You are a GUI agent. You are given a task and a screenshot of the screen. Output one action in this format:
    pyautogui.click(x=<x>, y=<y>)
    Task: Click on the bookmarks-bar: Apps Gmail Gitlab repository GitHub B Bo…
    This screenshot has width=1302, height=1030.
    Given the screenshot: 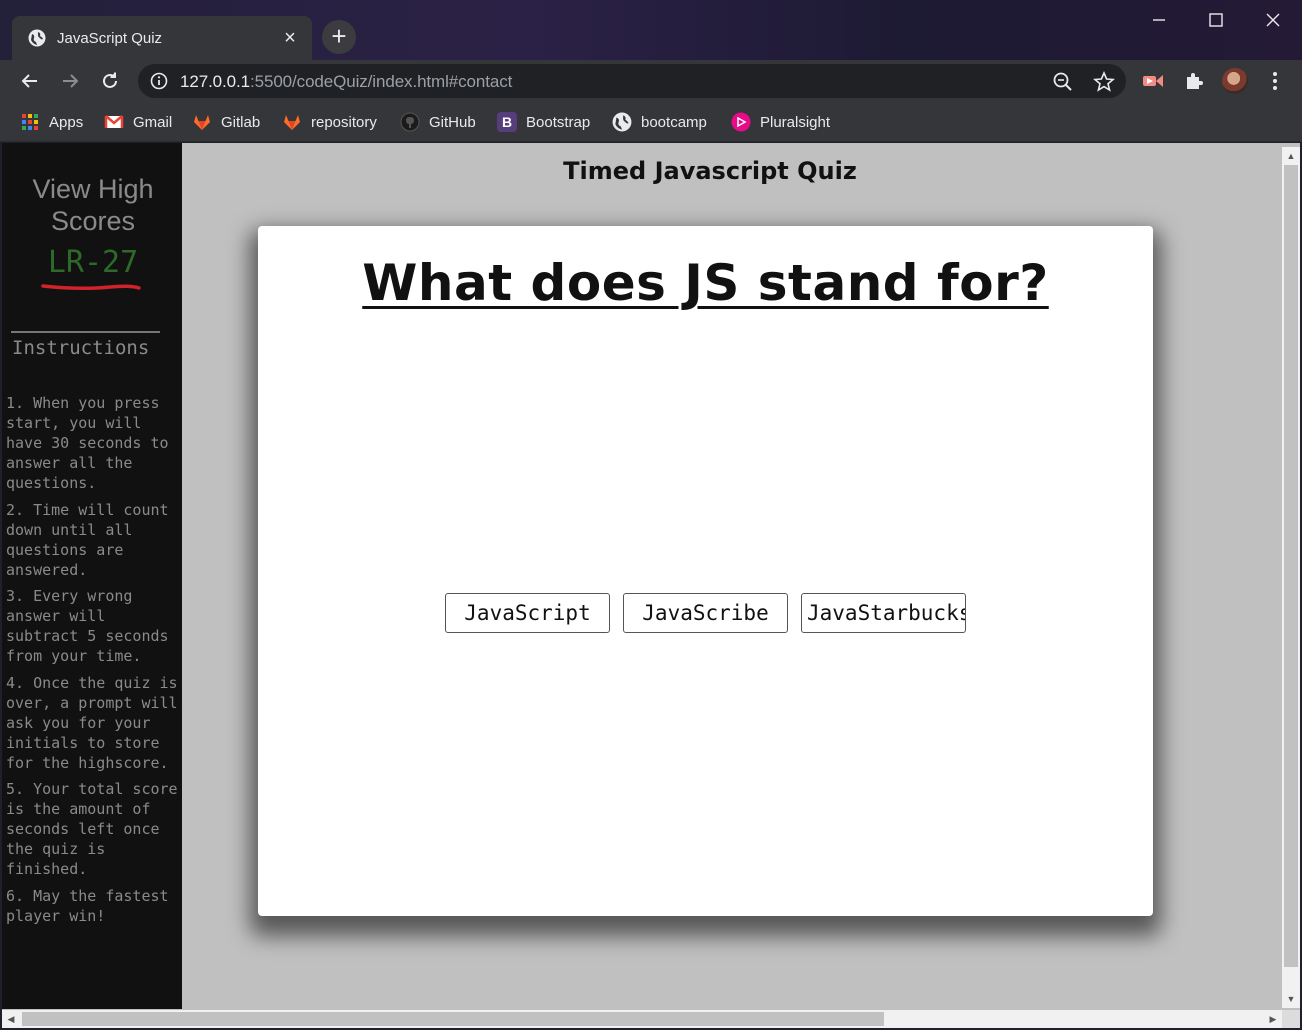 What is the action you would take?
    pyautogui.click(x=651, y=122)
    